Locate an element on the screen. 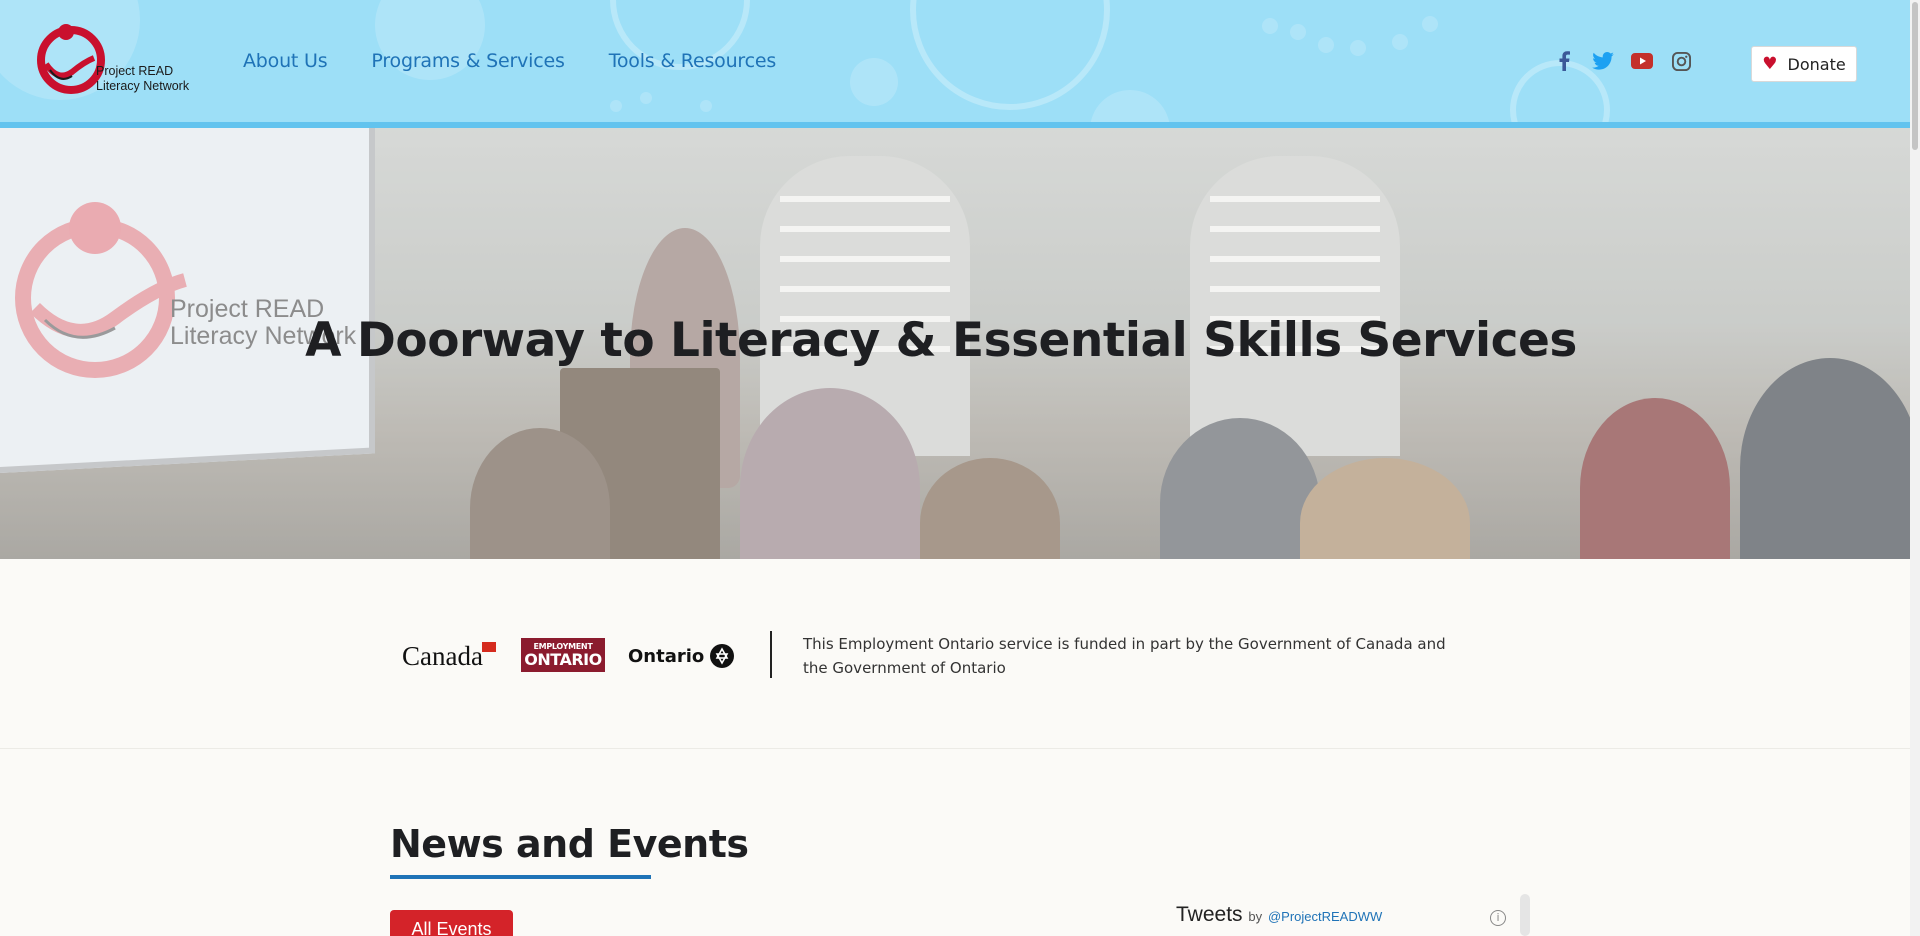 This screenshot has width=1920, height=936. page-scrollbar is located at coordinates (1915, 468).